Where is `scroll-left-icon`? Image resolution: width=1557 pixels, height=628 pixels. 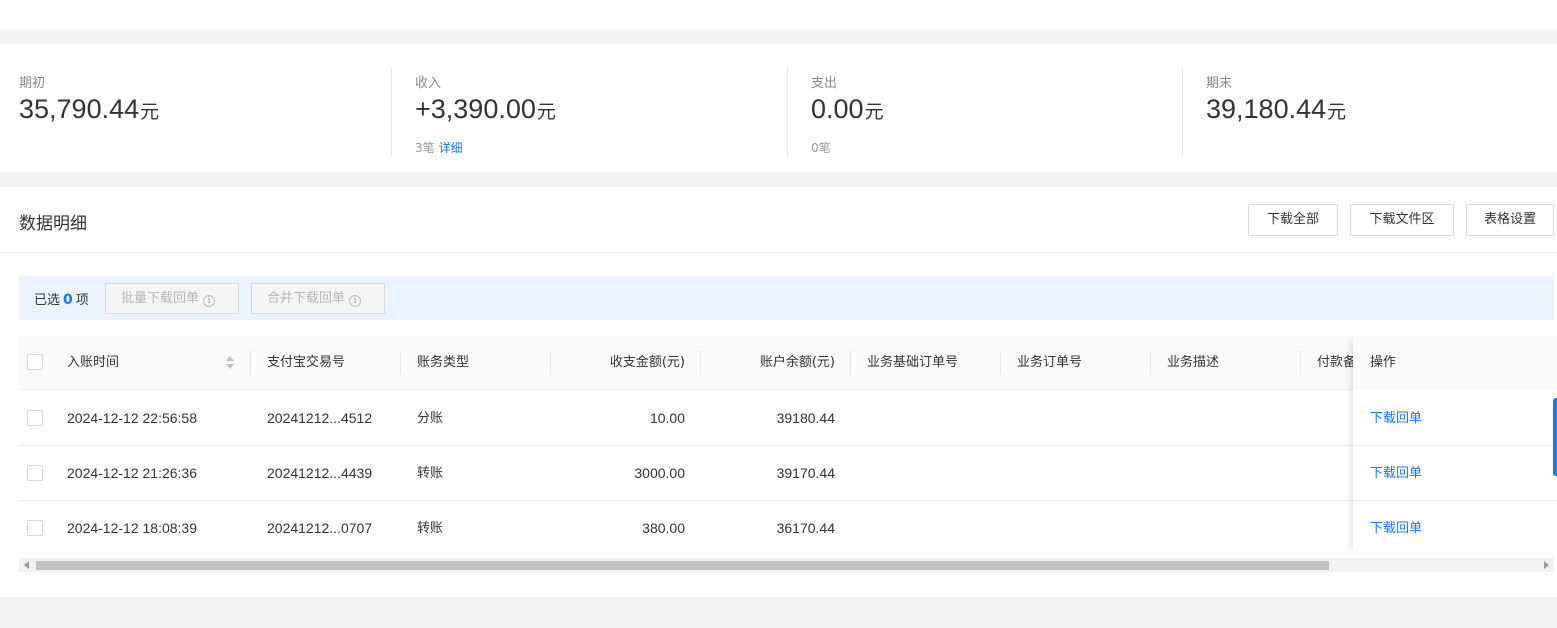 scroll-left-icon is located at coordinates (26, 565).